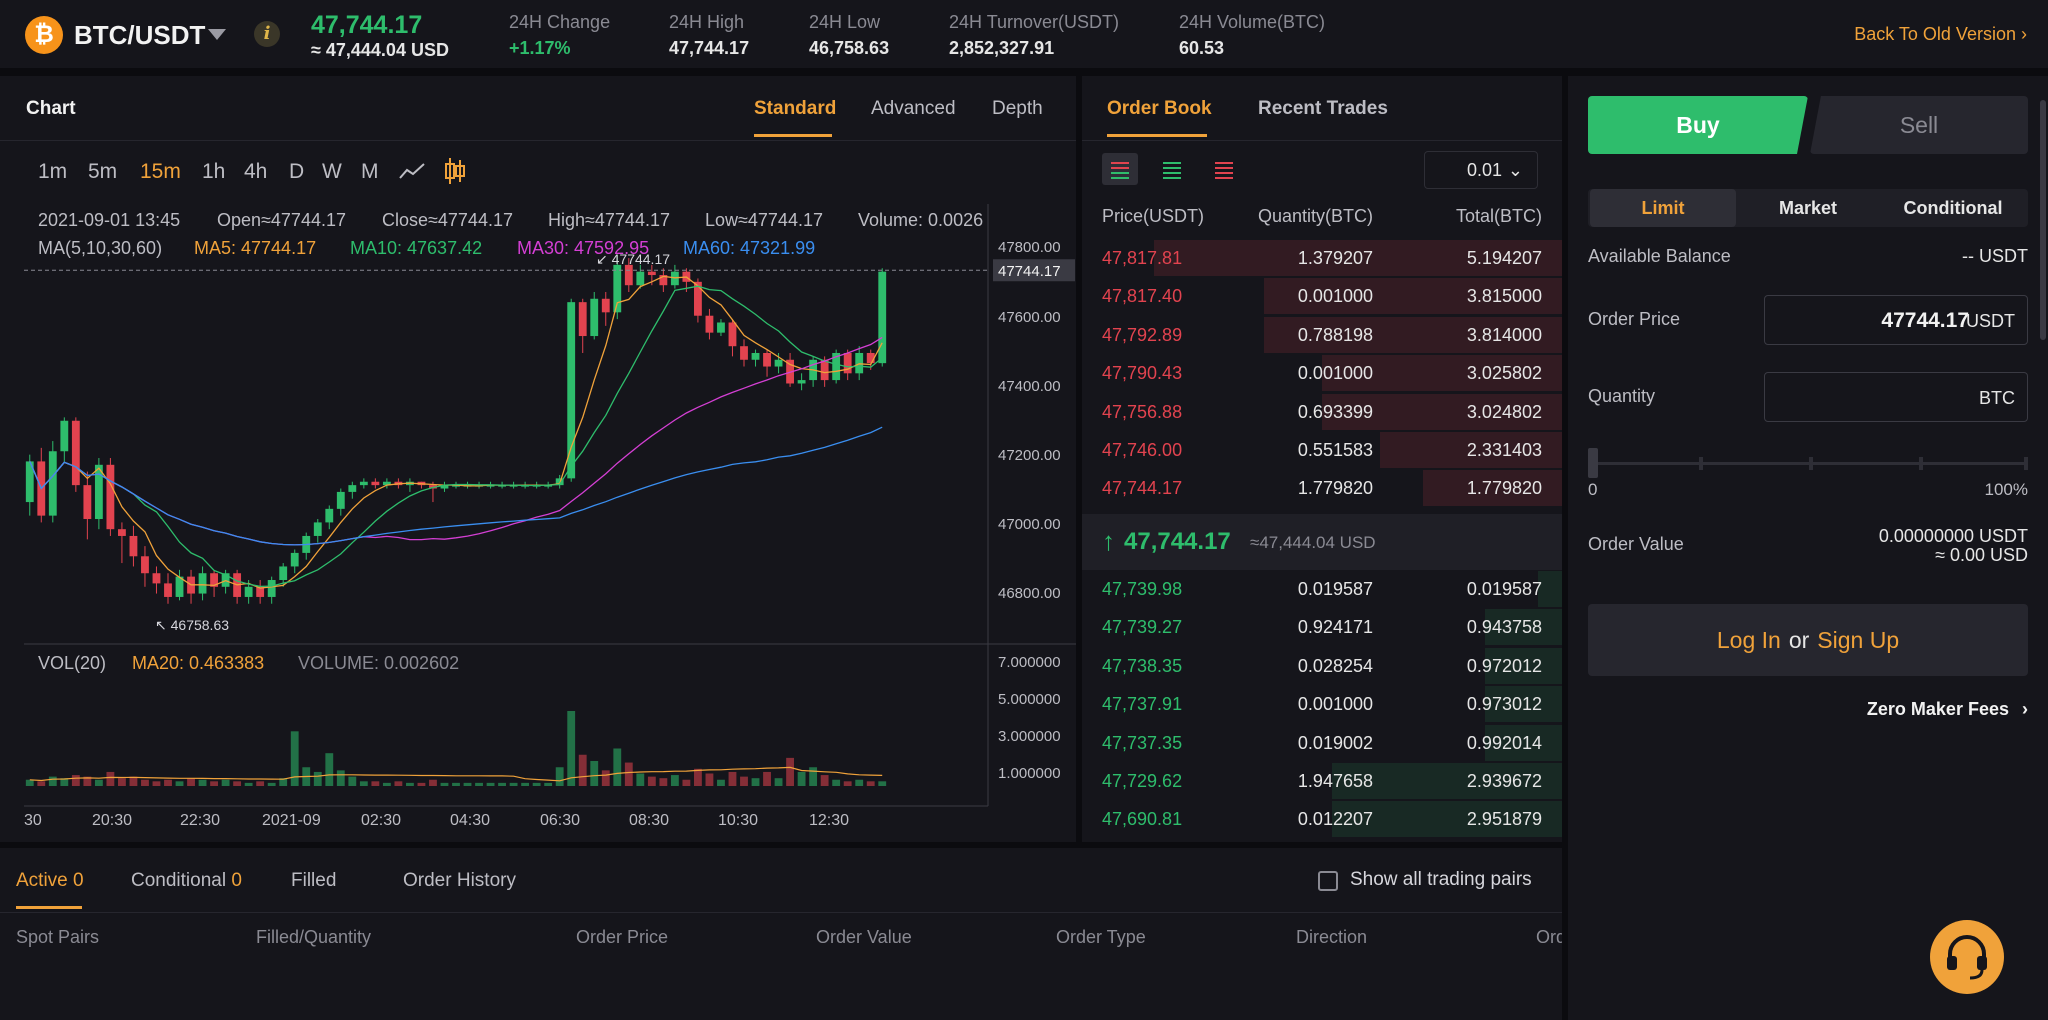 Image resolution: width=2048 pixels, height=1020 pixels. I want to click on book-both-view-button, so click(1120, 169).